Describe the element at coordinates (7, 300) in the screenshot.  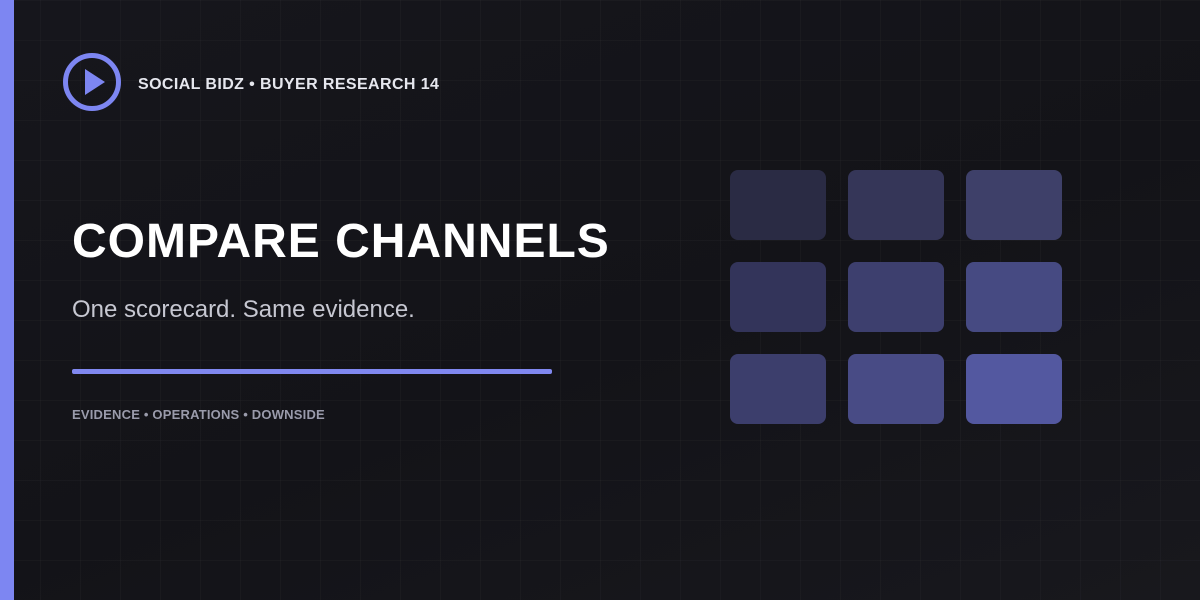
I see `accent-bar` at that location.